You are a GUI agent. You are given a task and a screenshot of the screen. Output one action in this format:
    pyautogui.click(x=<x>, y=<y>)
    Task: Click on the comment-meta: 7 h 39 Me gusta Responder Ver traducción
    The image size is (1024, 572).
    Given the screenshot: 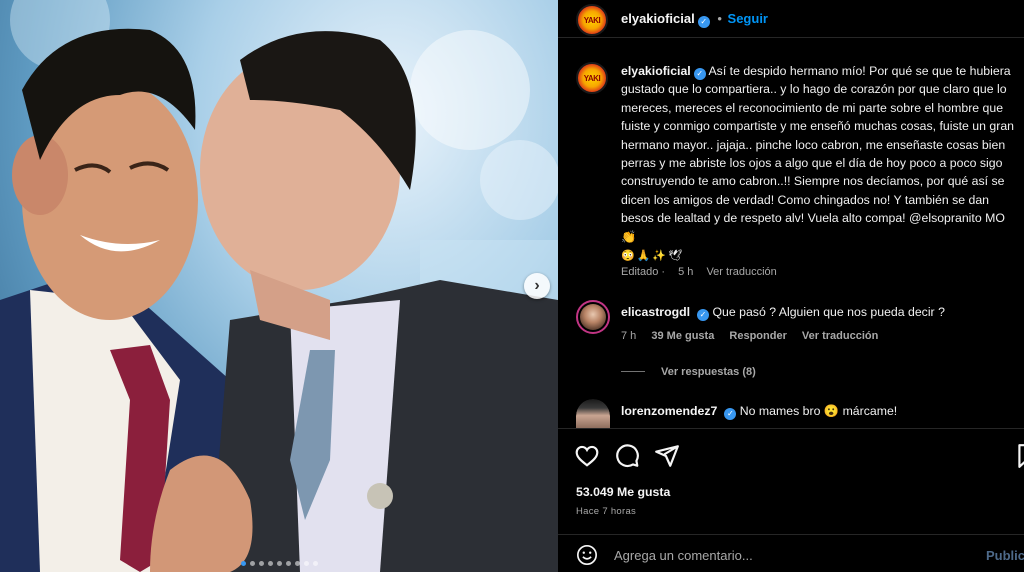 What is the action you would take?
    pyautogui.click(x=755, y=336)
    